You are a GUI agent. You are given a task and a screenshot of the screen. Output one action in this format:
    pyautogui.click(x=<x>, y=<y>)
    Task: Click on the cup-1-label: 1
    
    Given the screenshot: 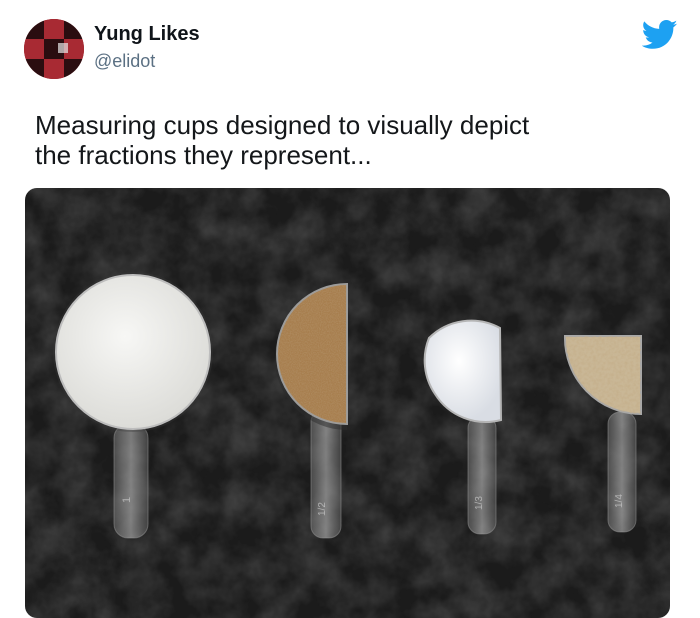 What is the action you would take?
    pyautogui.click(x=127, y=500)
    